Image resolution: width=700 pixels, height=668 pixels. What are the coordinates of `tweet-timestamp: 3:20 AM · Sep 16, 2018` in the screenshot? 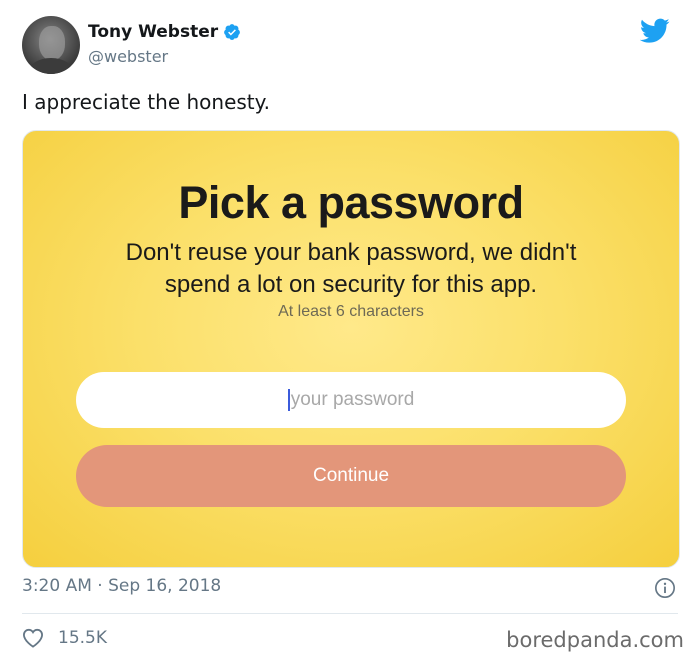 It's located at (121, 586).